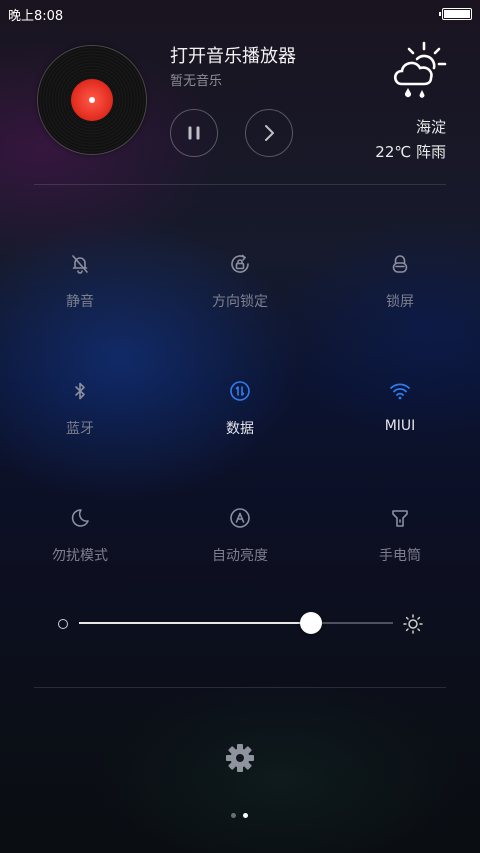 The width and height of the screenshot is (480, 853). What do you see at coordinates (400, 288) in the screenshot?
I see `toggle-lock-screen: 锁屏` at bounding box center [400, 288].